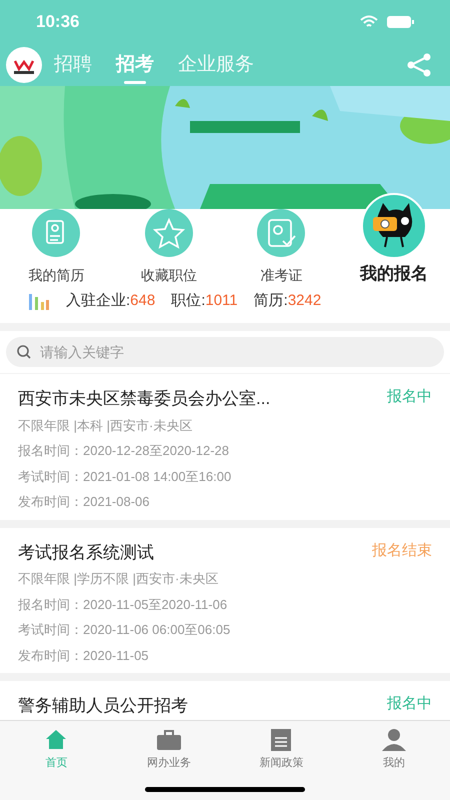  What do you see at coordinates (106, 425) in the screenshot?
I see `exam-meta: 不限年限 |本科 |西安市·未央区` at bounding box center [106, 425].